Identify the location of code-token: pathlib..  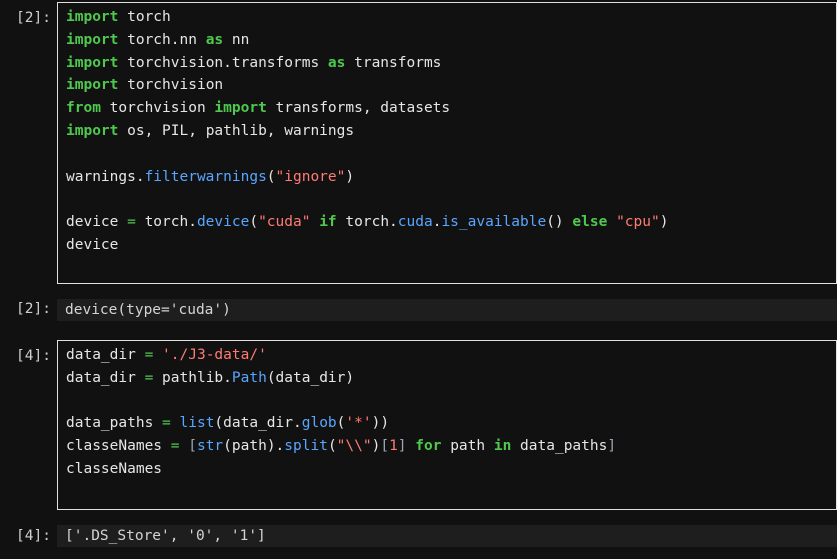
(192, 377).